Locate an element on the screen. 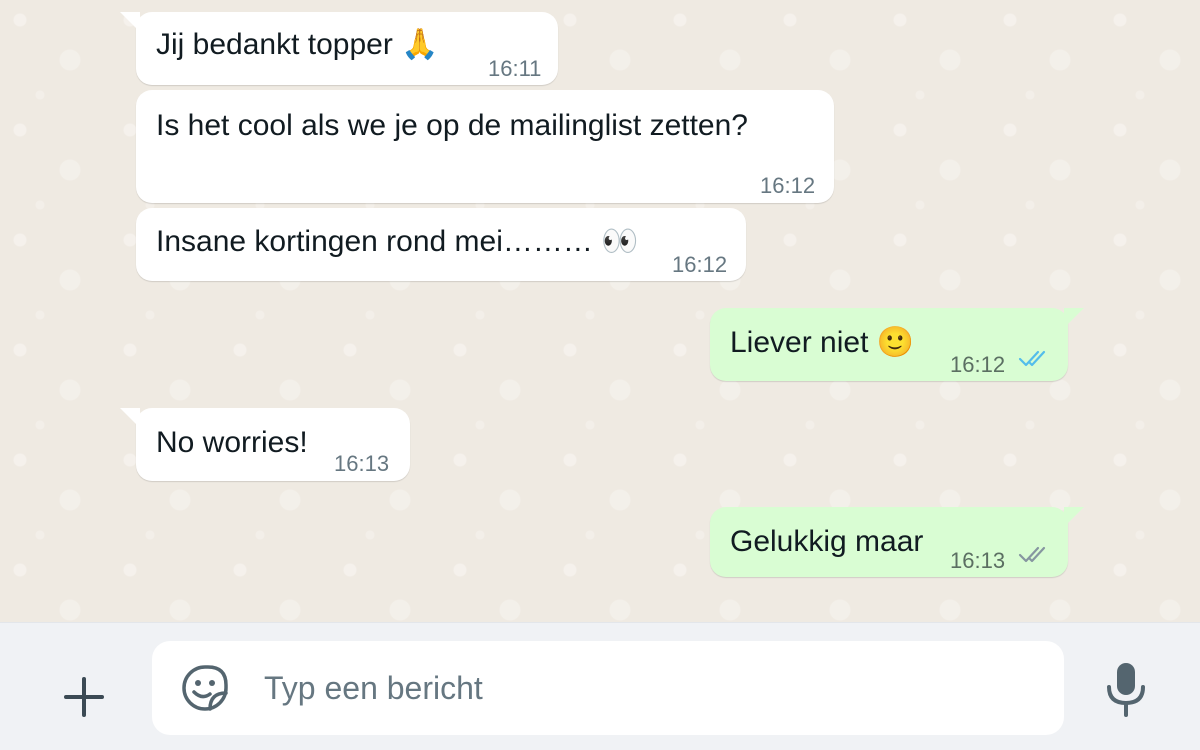  microphone-icon is located at coordinates (1126, 690).